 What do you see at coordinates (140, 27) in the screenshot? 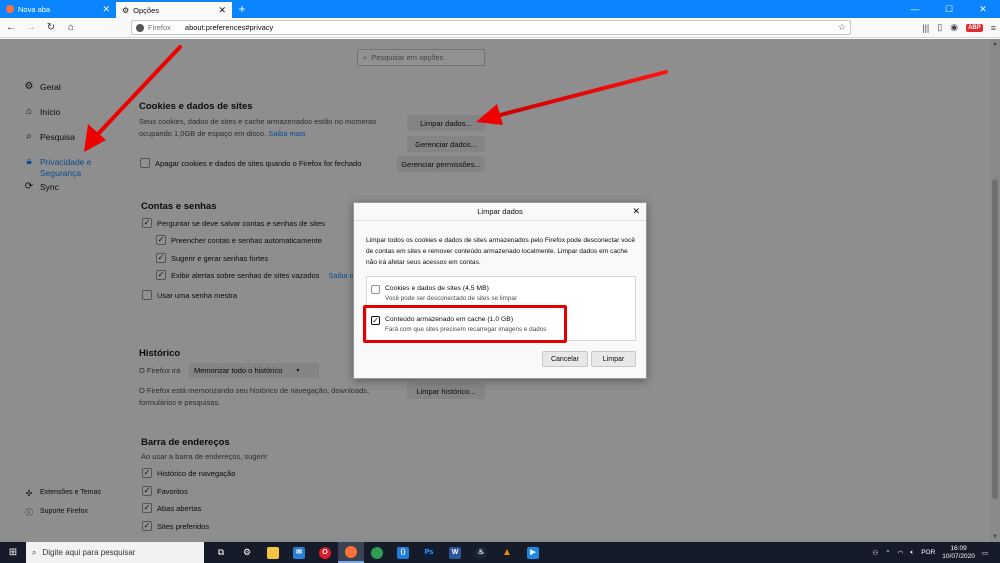
I see `firefox-identity-icon` at bounding box center [140, 27].